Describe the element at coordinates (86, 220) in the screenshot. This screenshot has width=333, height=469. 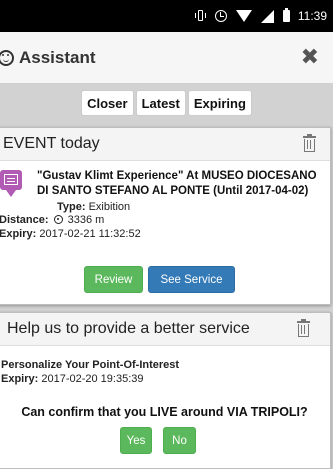
I see `event-distance-value: 3336 m` at that location.